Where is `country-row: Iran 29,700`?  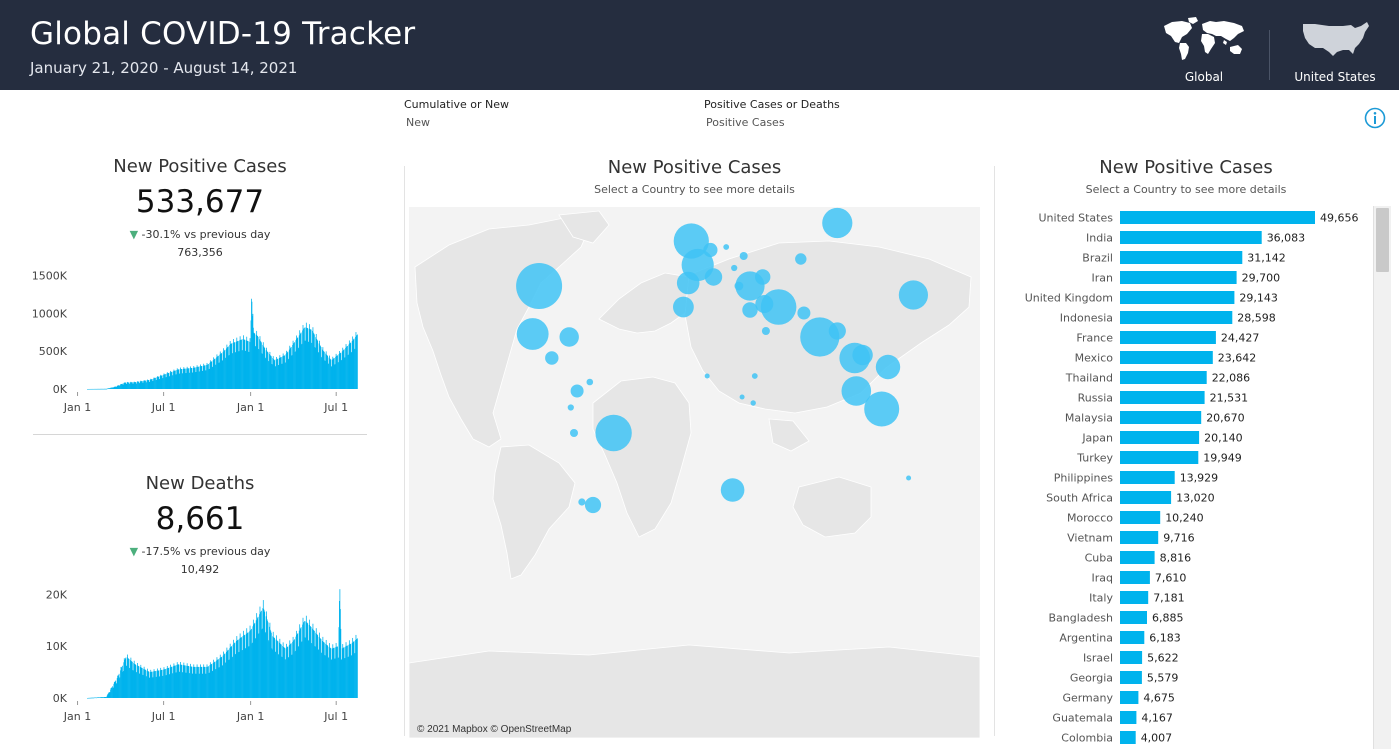 country-row: Iran 29,700 is located at coordinates (1186, 278).